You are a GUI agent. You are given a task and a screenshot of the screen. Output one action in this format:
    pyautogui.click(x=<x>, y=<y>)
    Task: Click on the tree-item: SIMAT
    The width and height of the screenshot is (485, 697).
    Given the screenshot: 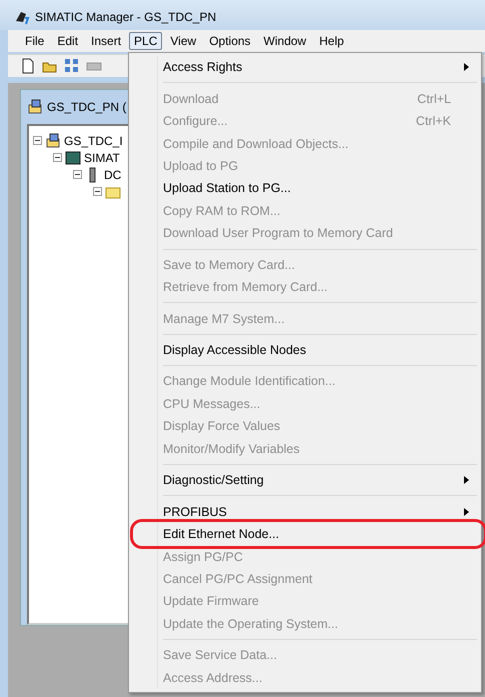 What is the action you would take?
    pyautogui.click(x=102, y=157)
    